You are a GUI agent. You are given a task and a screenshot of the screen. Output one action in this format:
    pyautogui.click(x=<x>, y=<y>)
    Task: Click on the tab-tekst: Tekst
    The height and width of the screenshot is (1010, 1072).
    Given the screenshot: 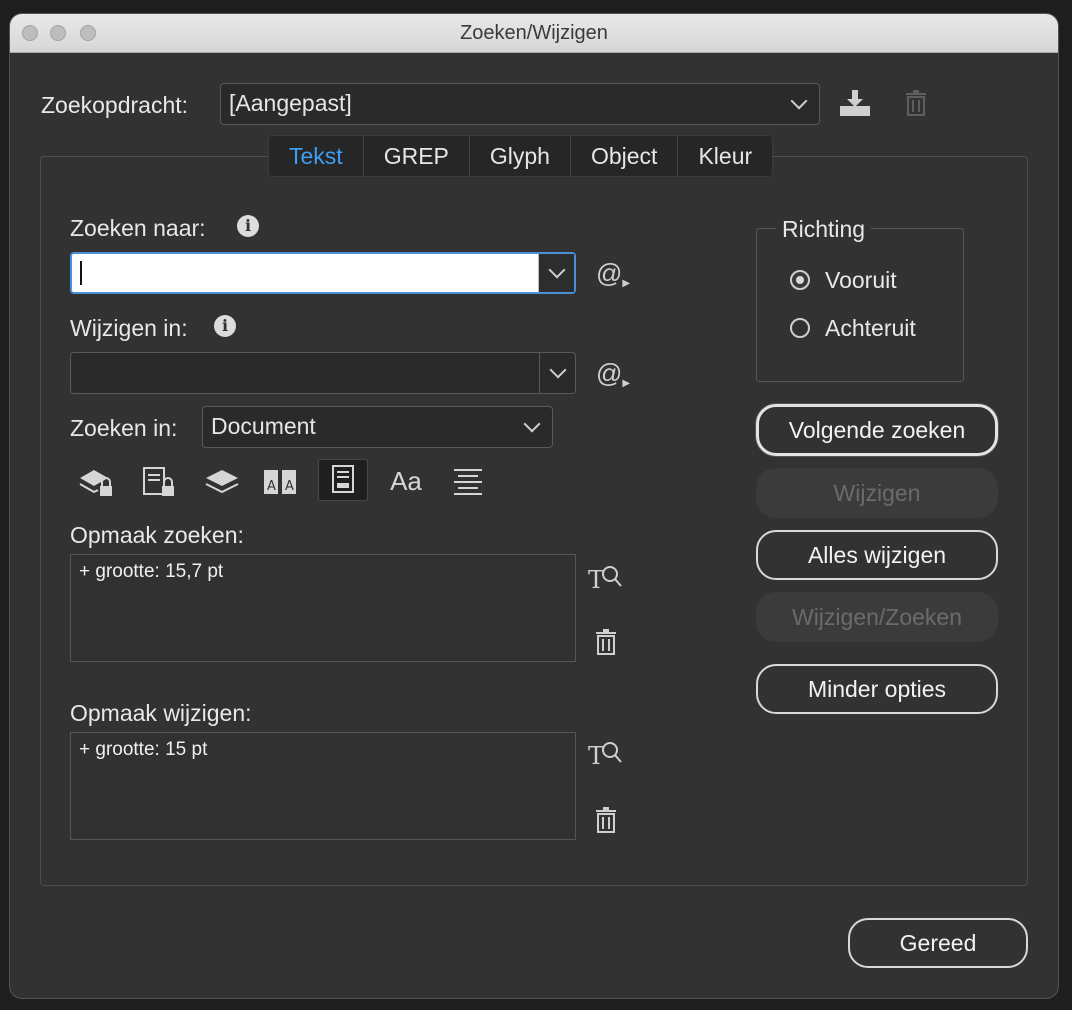 What is the action you would take?
    pyautogui.click(x=316, y=156)
    